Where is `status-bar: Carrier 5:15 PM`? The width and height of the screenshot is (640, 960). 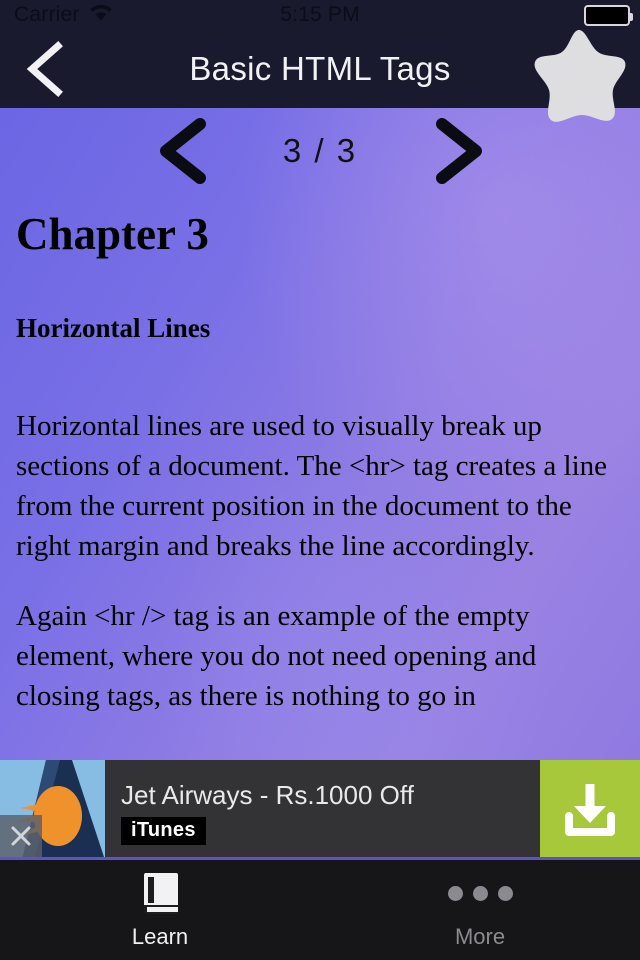 status-bar: Carrier 5:15 PM is located at coordinates (320, 15).